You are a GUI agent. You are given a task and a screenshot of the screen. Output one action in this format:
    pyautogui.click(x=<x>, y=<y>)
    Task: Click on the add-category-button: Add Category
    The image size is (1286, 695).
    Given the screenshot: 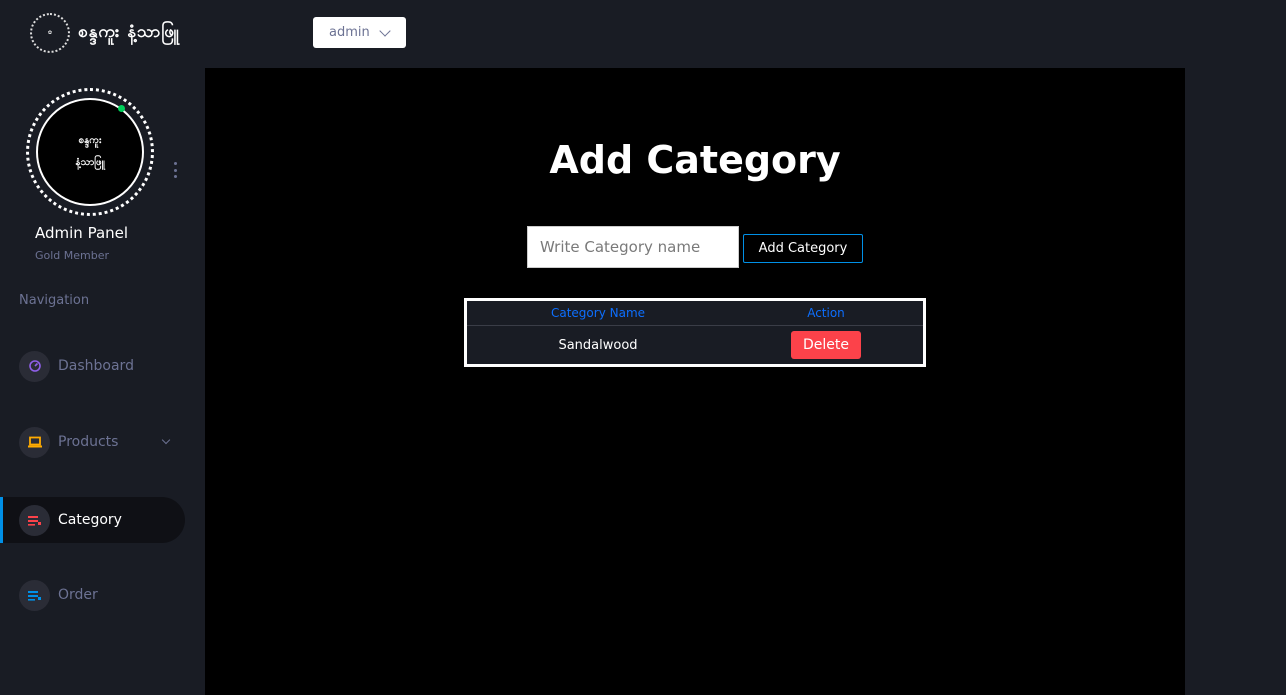 What is the action you would take?
    pyautogui.click(x=803, y=248)
    